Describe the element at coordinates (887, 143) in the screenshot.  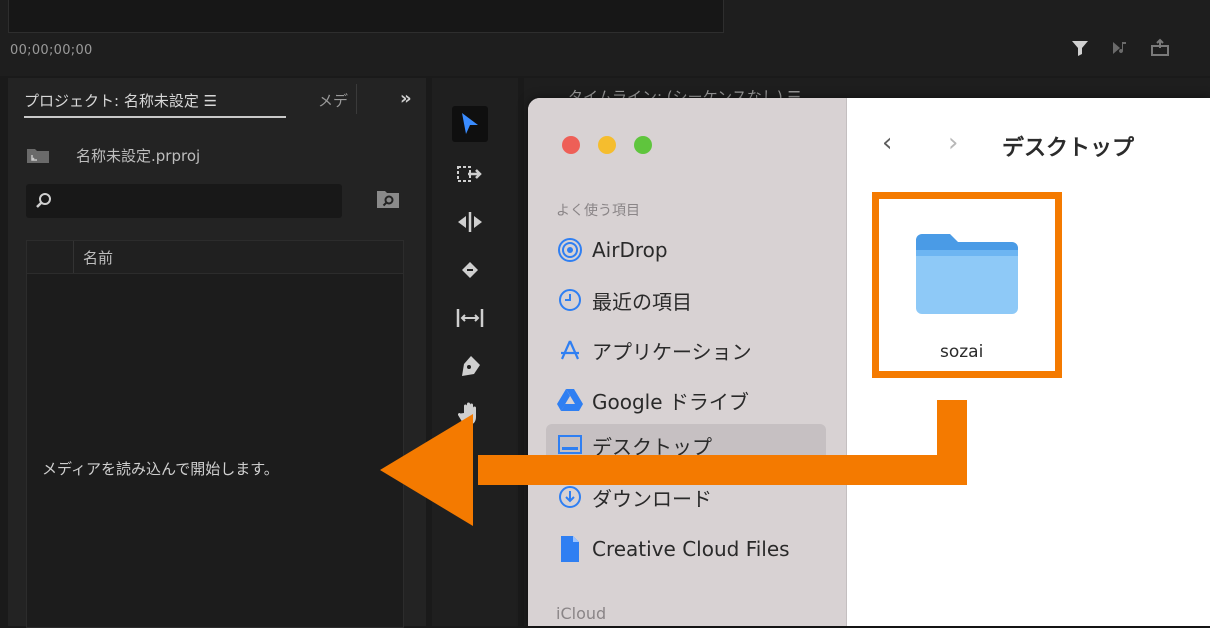
I see `back-button: ‹` at that location.